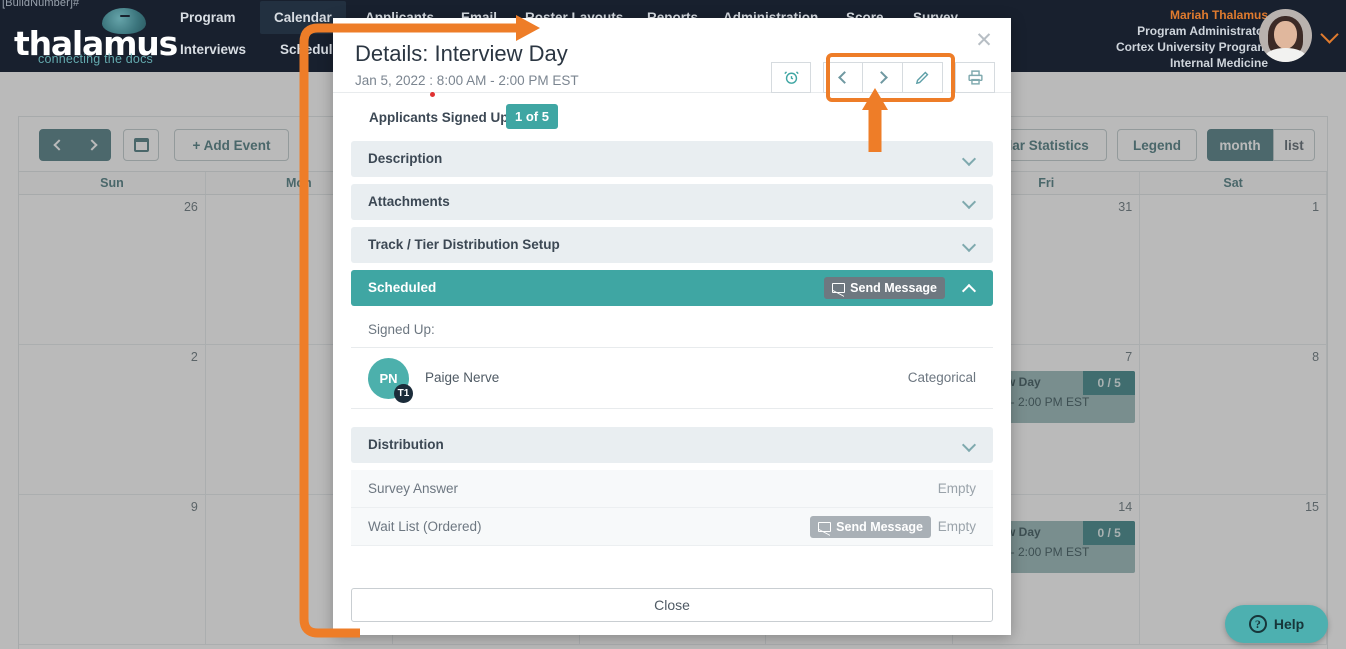 This screenshot has height=649, width=1346. Describe the element at coordinates (1312, 507) in the screenshot. I see `calendar-date-number: 15` at that location.